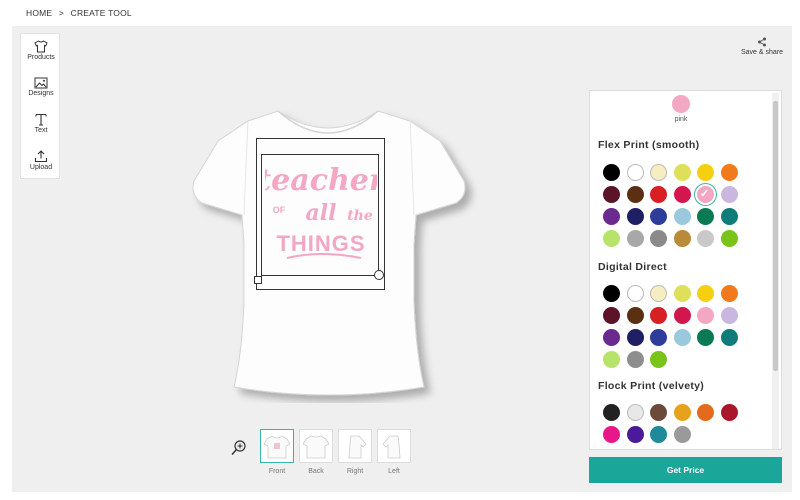 This screenshot has height=500, width=800. What do you see at coordinates (355, 471) in the screenshot?
I see `view-right-label: Right` at bounding box center [355, 471].